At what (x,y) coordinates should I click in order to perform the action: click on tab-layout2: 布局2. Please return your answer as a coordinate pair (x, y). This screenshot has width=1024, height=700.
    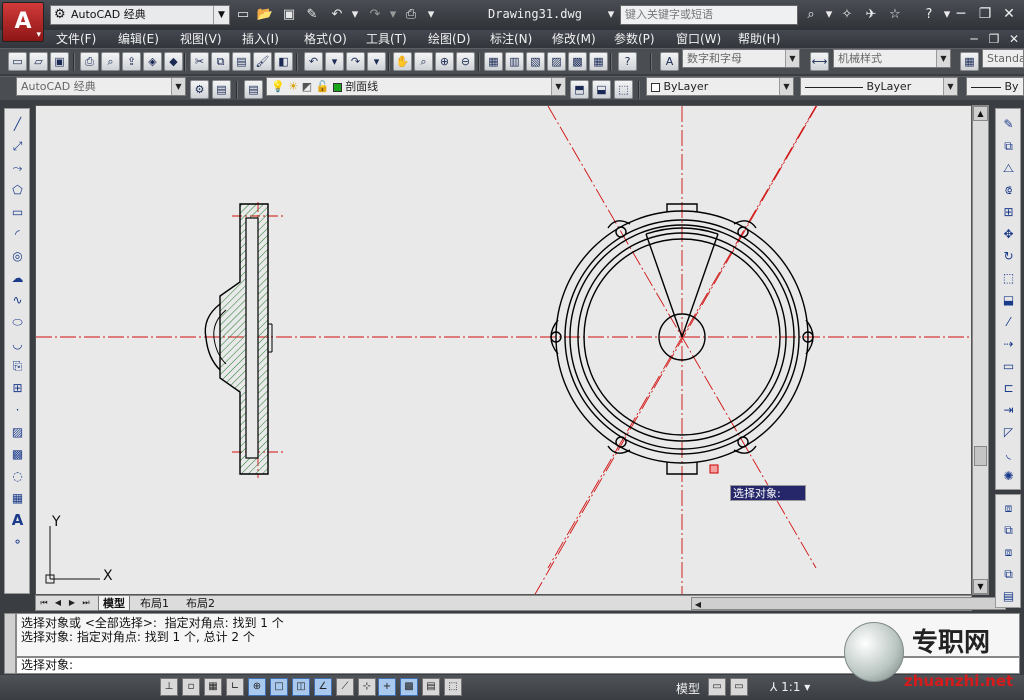
    Looking at the image, I should click on (200, 603).